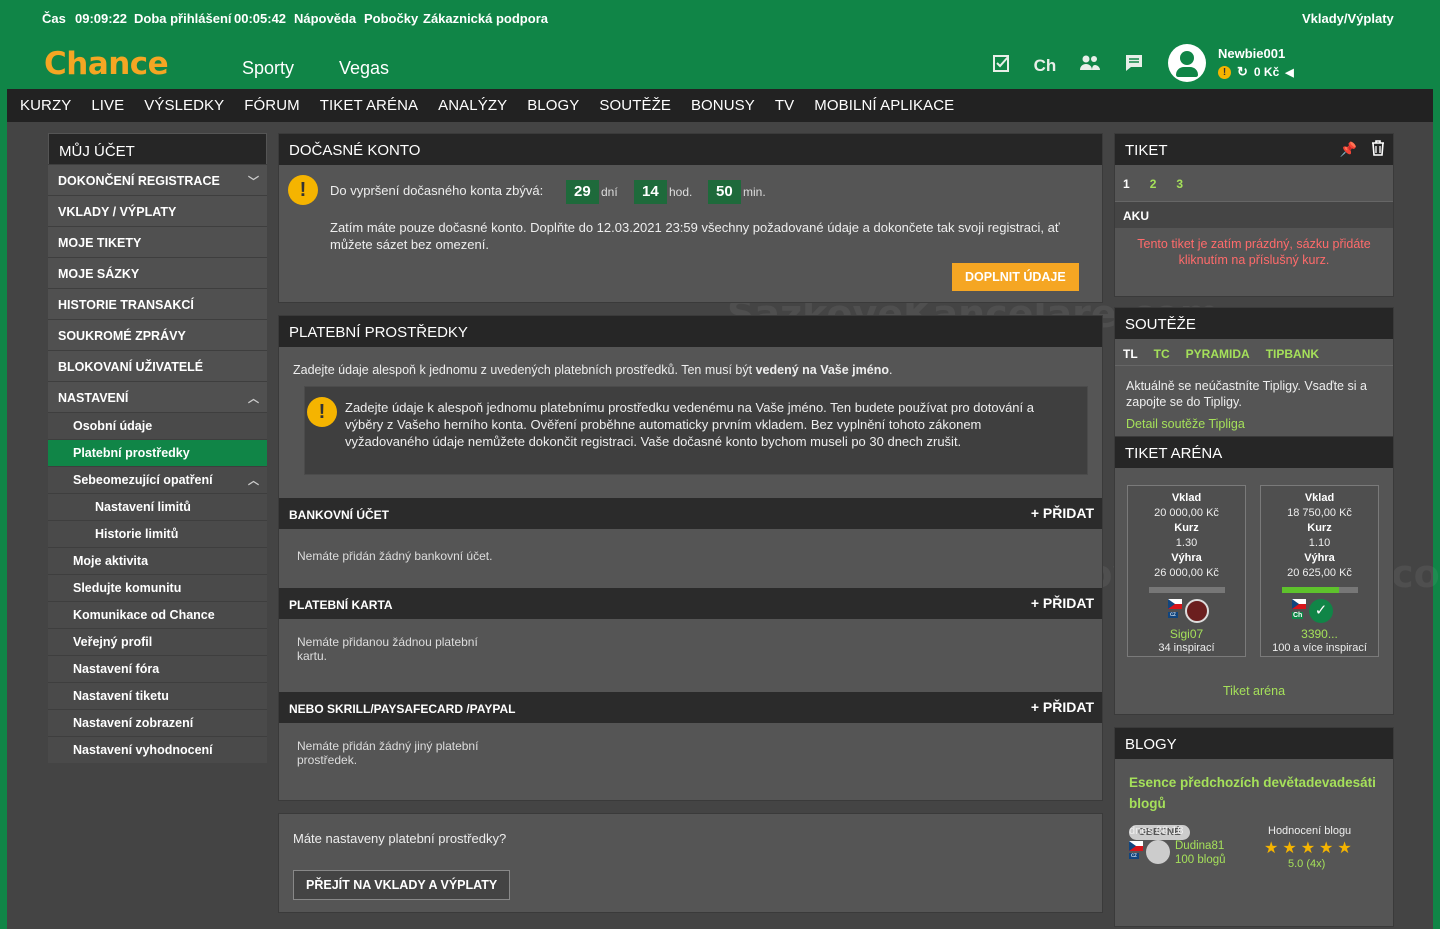 The width and height of the screenshot is (1440, 929). I want to click on ch-badge: Ch, so click(1298, 615).